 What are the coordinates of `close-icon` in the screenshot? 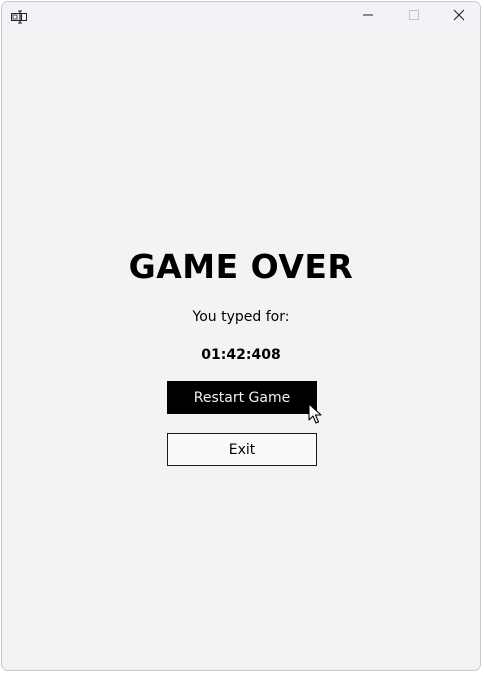 It's located at (459, 17).